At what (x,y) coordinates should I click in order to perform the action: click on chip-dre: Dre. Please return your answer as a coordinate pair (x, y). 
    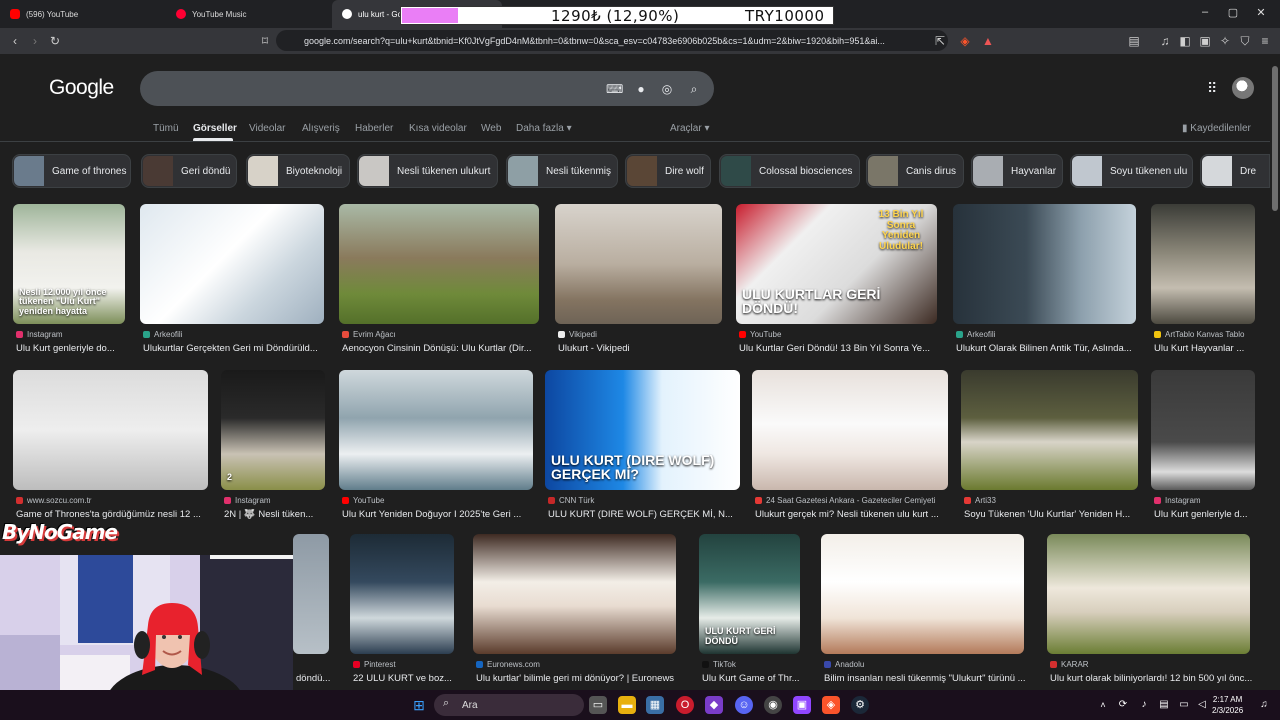
    Looking at the image, I should click on (1235, 171).